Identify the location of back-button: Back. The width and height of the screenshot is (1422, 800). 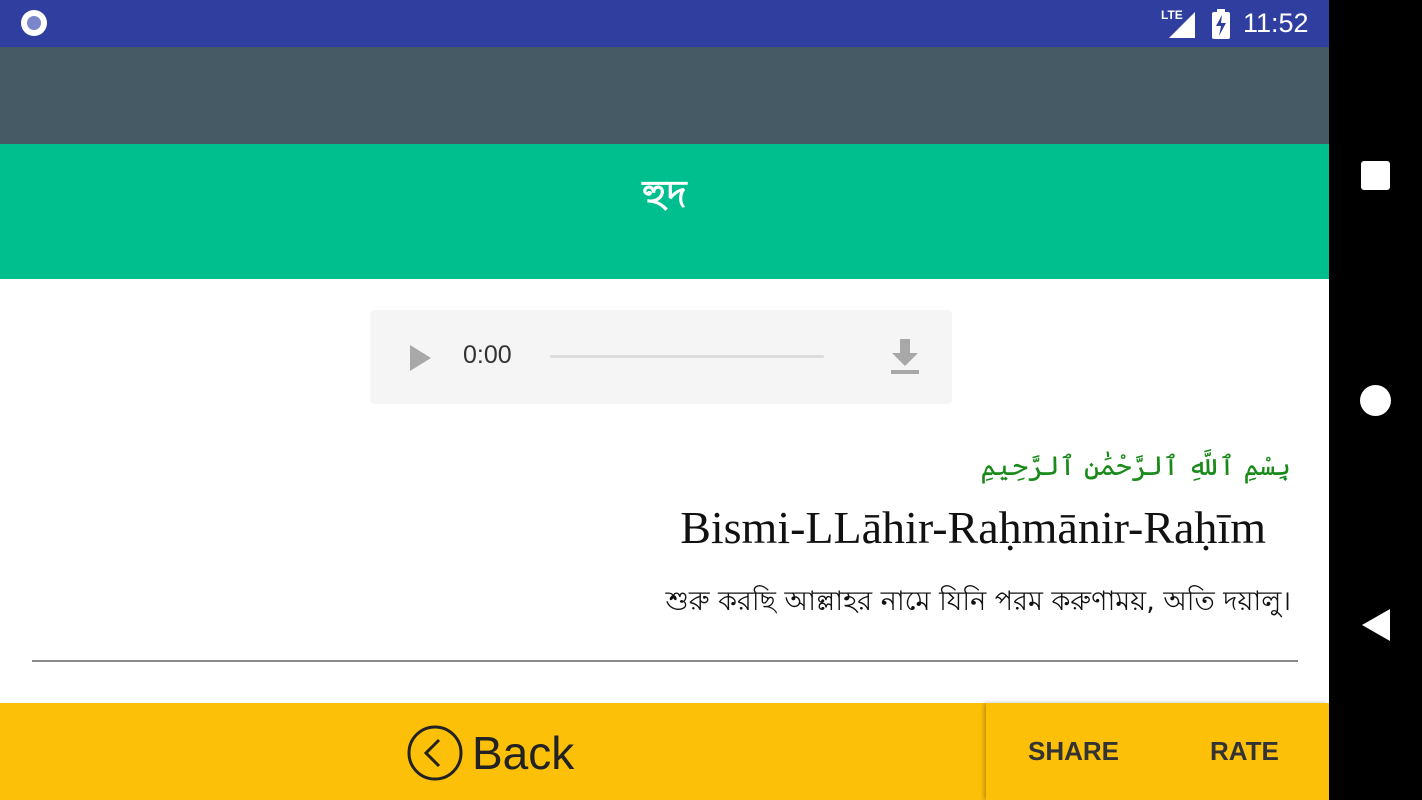
(490, 753).